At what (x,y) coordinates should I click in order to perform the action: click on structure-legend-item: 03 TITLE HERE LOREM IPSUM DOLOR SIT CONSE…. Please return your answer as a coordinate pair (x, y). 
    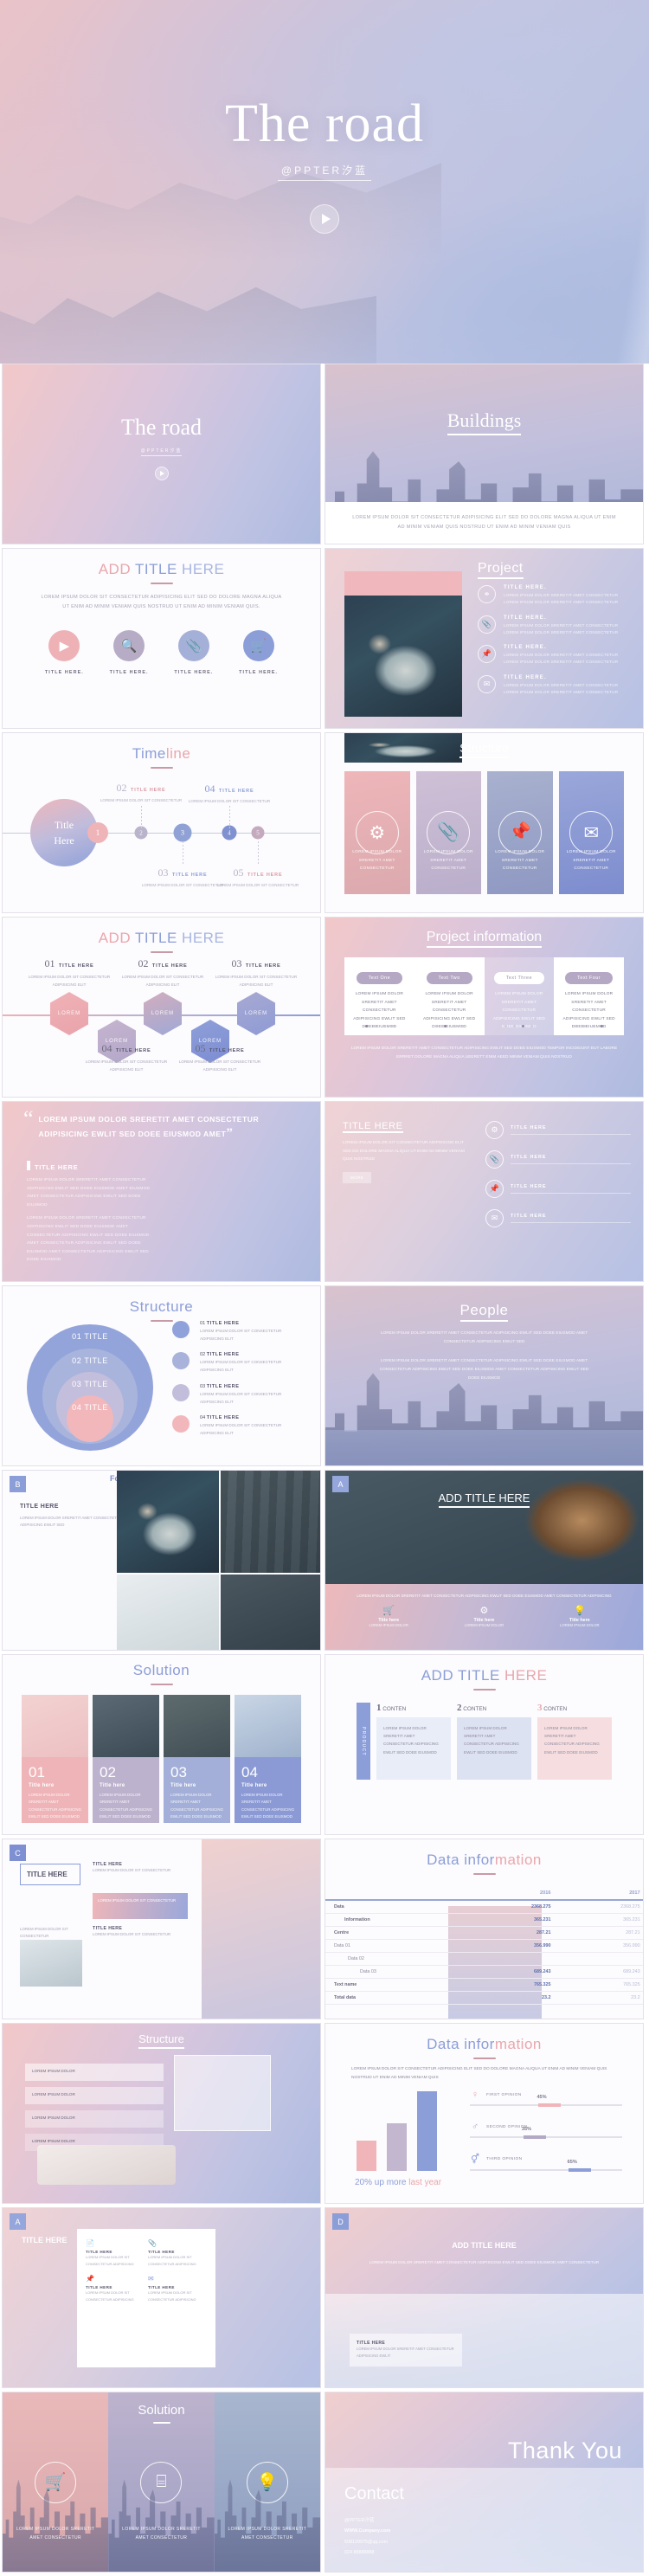
    Looking at the image, I should click on (239, 1394).